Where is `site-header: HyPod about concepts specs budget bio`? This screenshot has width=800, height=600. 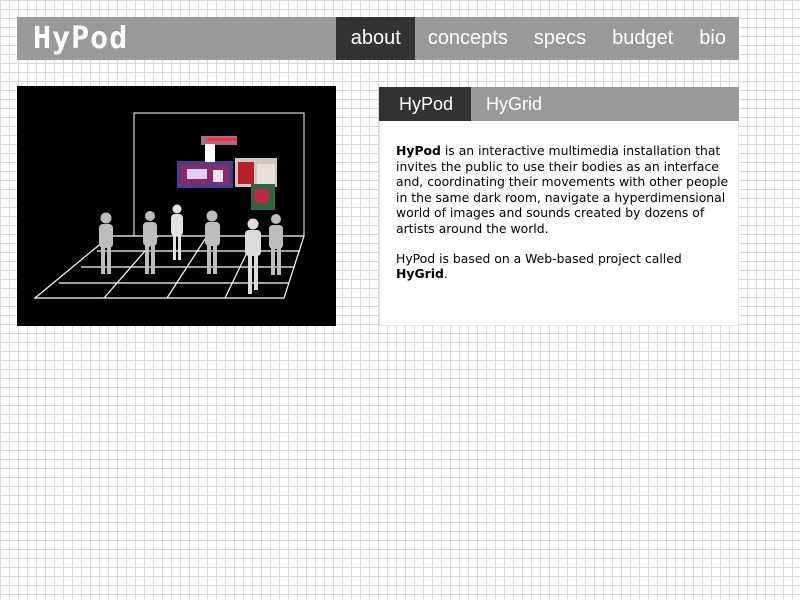
site-header: HyPod about concepts specs budget bio is located at coordinates (378, 38).